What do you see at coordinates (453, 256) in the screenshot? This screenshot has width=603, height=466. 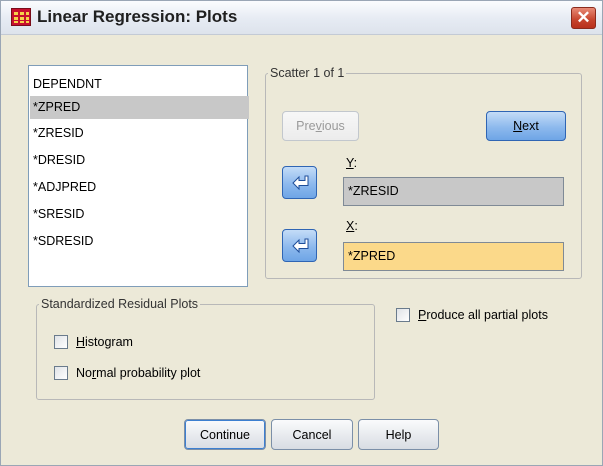 I see `x-axis-field: *ZPRED` at bounding box center [453, 256].